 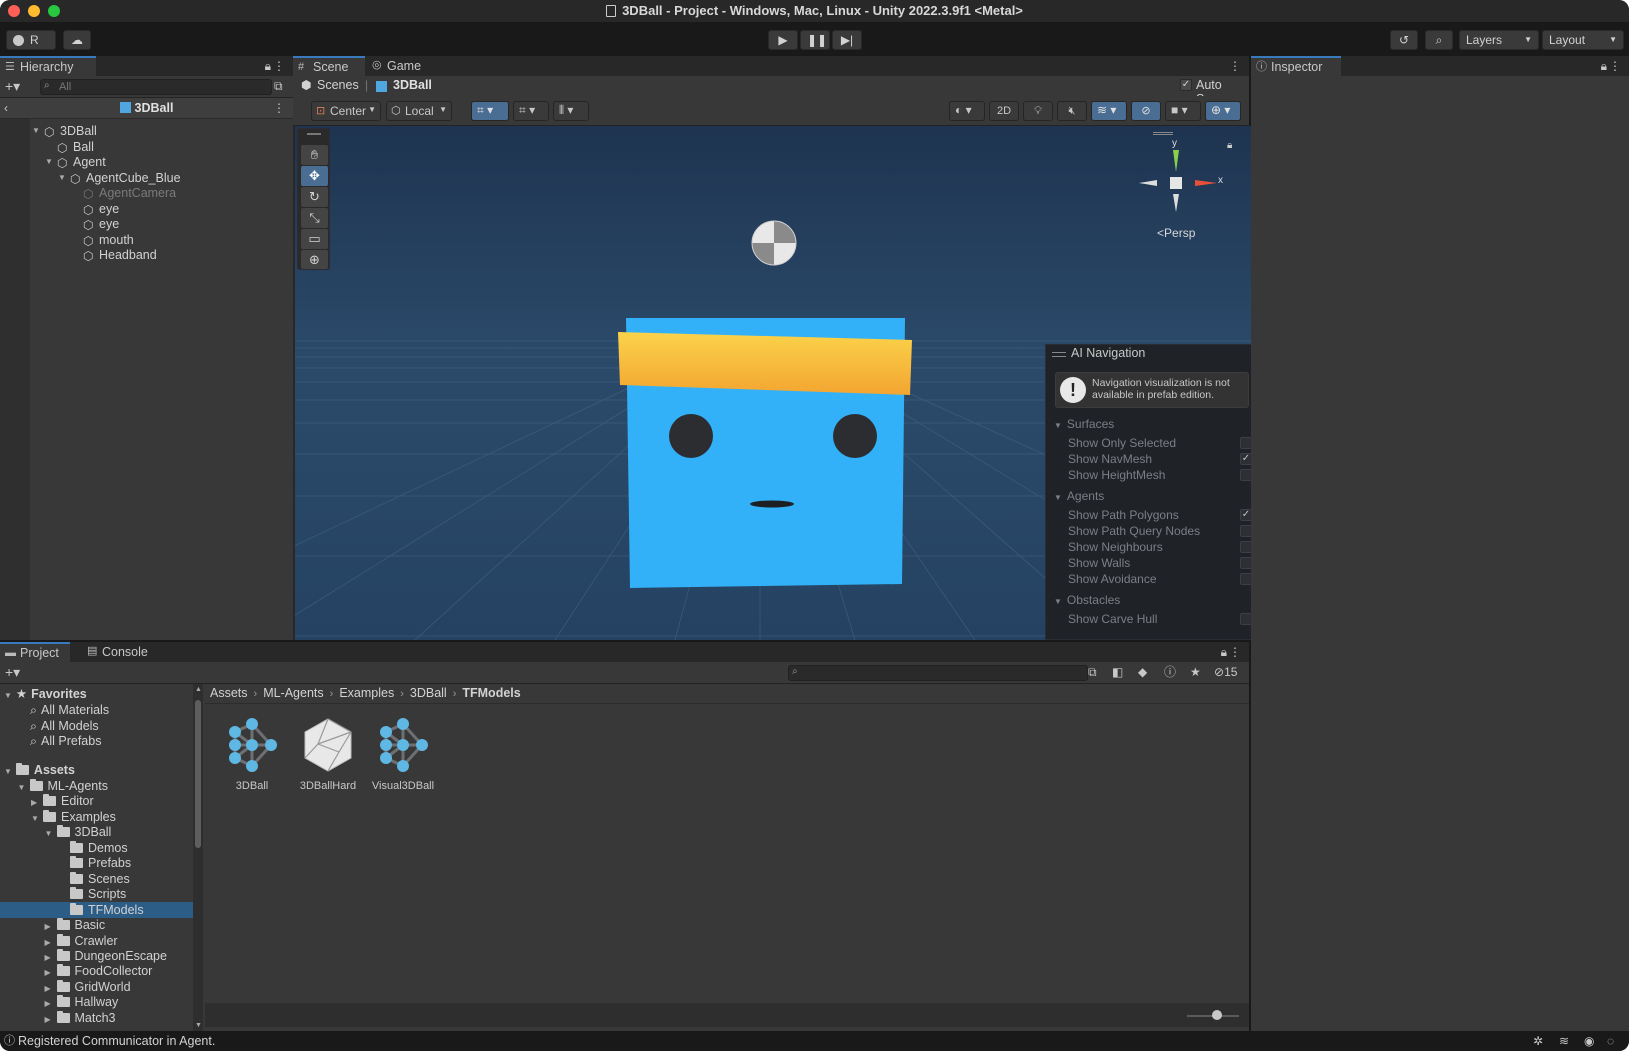 What do you see at coordinates (1217, 1015) in the screenshot?
I see `icon-size-slider-thumb` at bounding box center [1217, 1015].